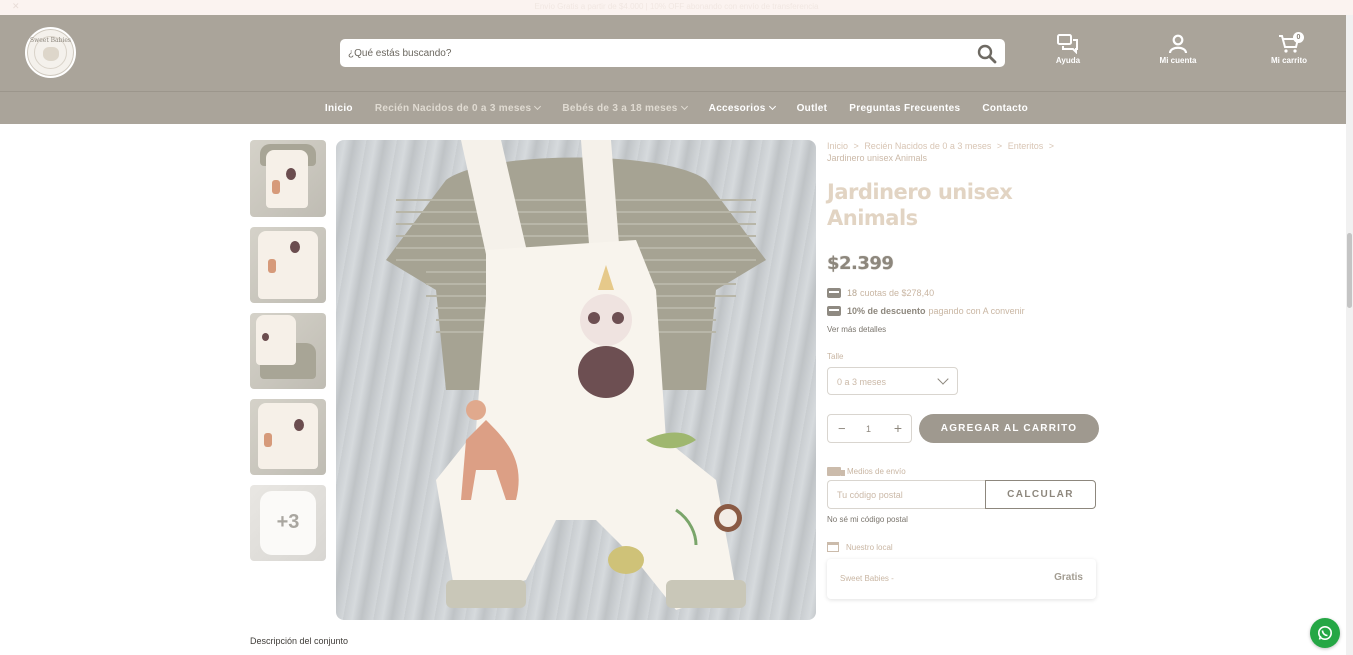 The image size is (1353, 655). Describe the element at coordinates (837, 146) in the screenshot. I see `breadcrumb-link: Inicio` at that location.